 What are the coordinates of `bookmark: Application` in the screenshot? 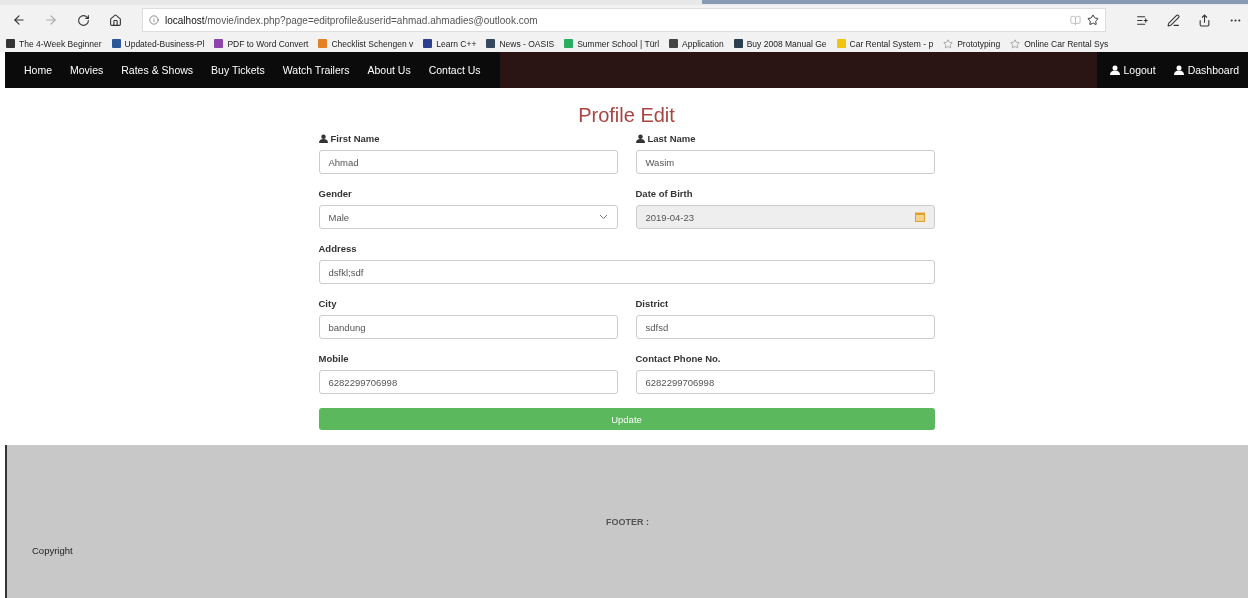 It's located at (696, 43).